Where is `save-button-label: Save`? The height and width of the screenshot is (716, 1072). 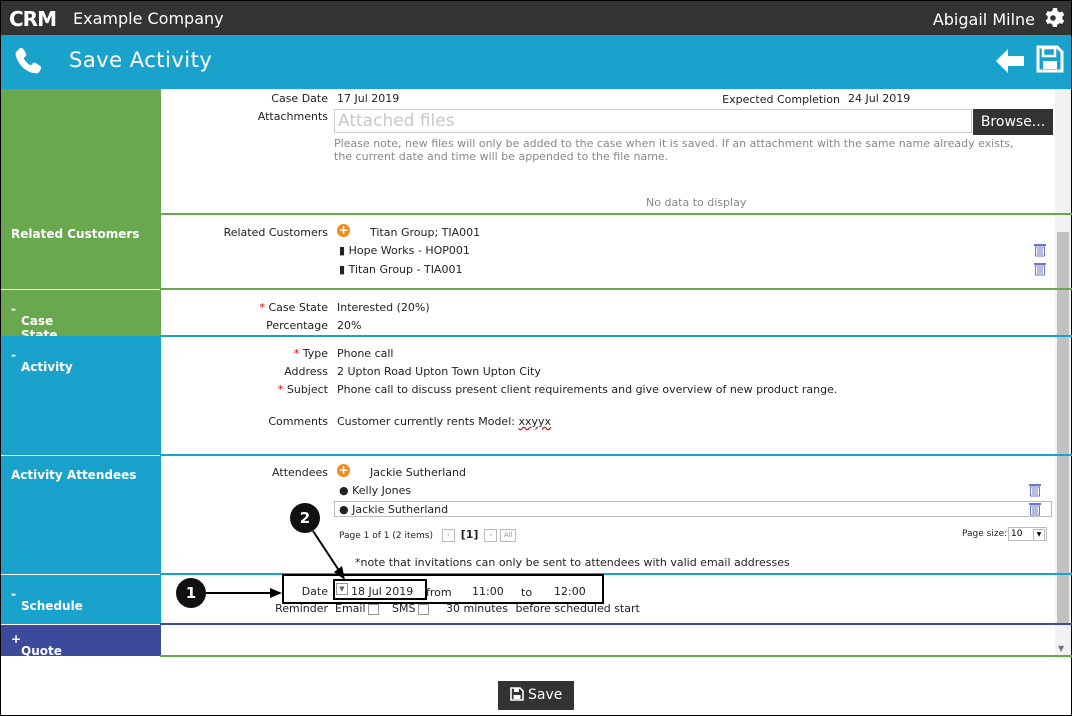 save-button-label: Save is located at coordinates (545, 695).